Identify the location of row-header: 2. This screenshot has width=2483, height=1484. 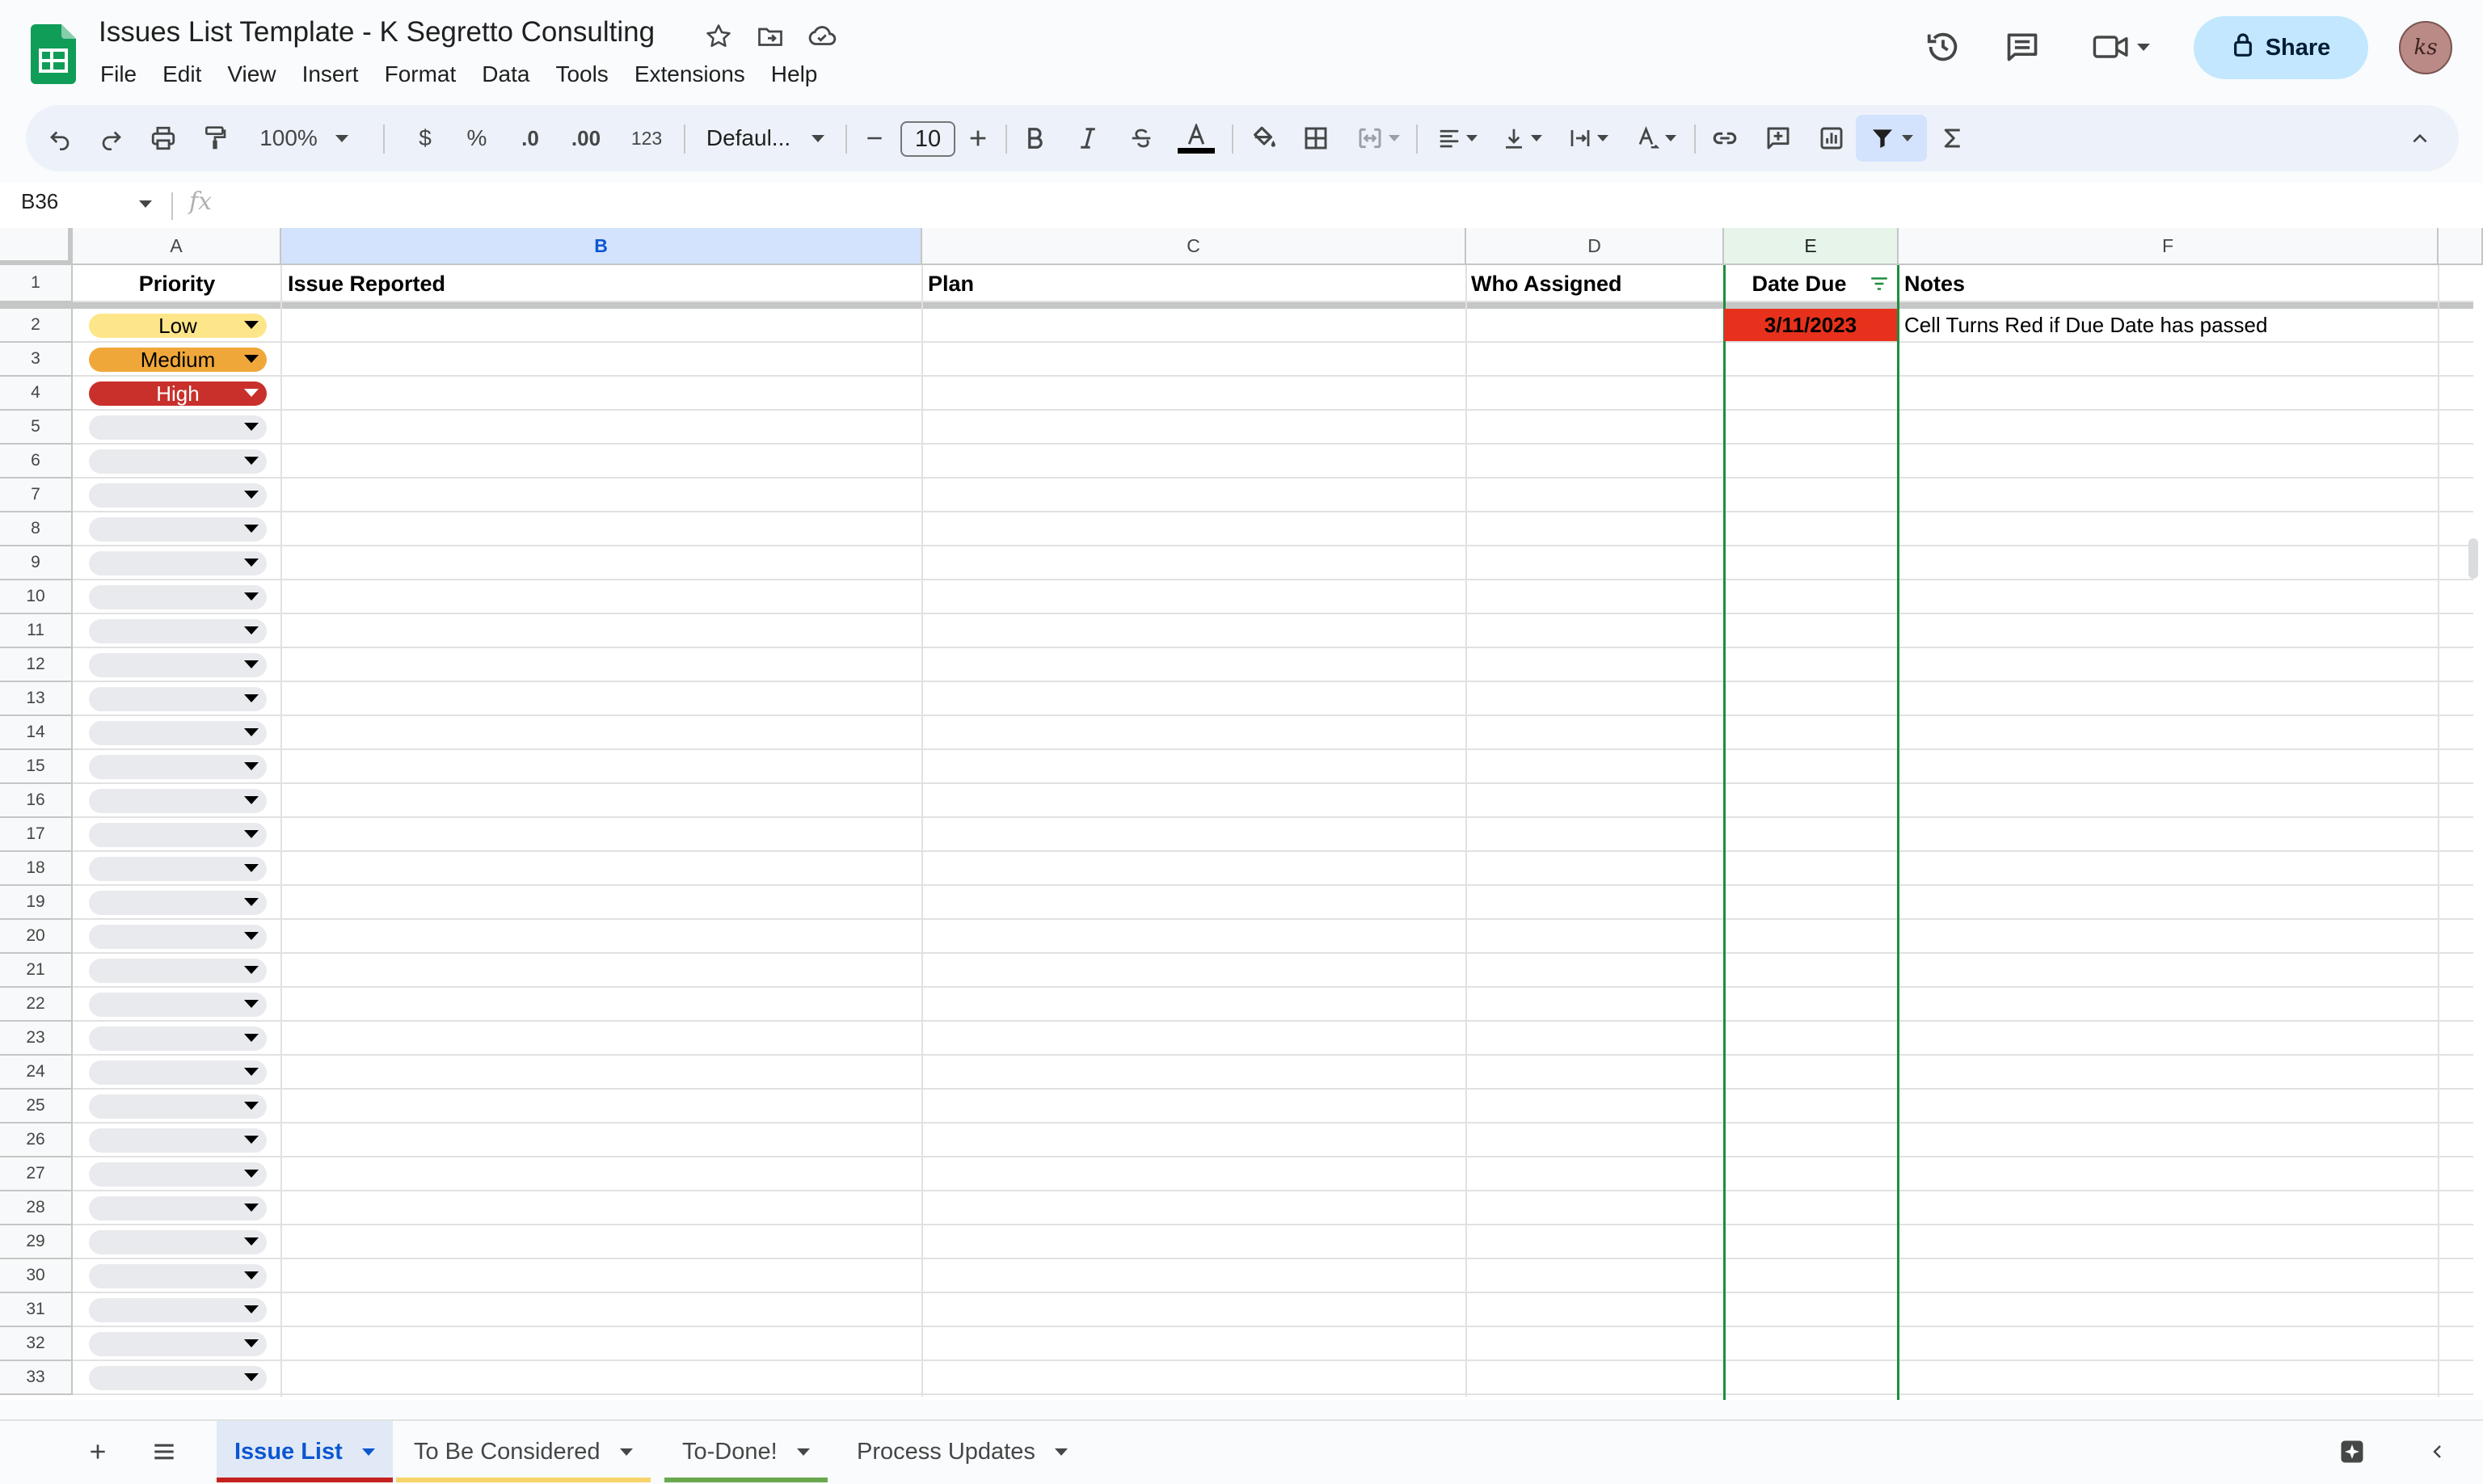
(36, 326).